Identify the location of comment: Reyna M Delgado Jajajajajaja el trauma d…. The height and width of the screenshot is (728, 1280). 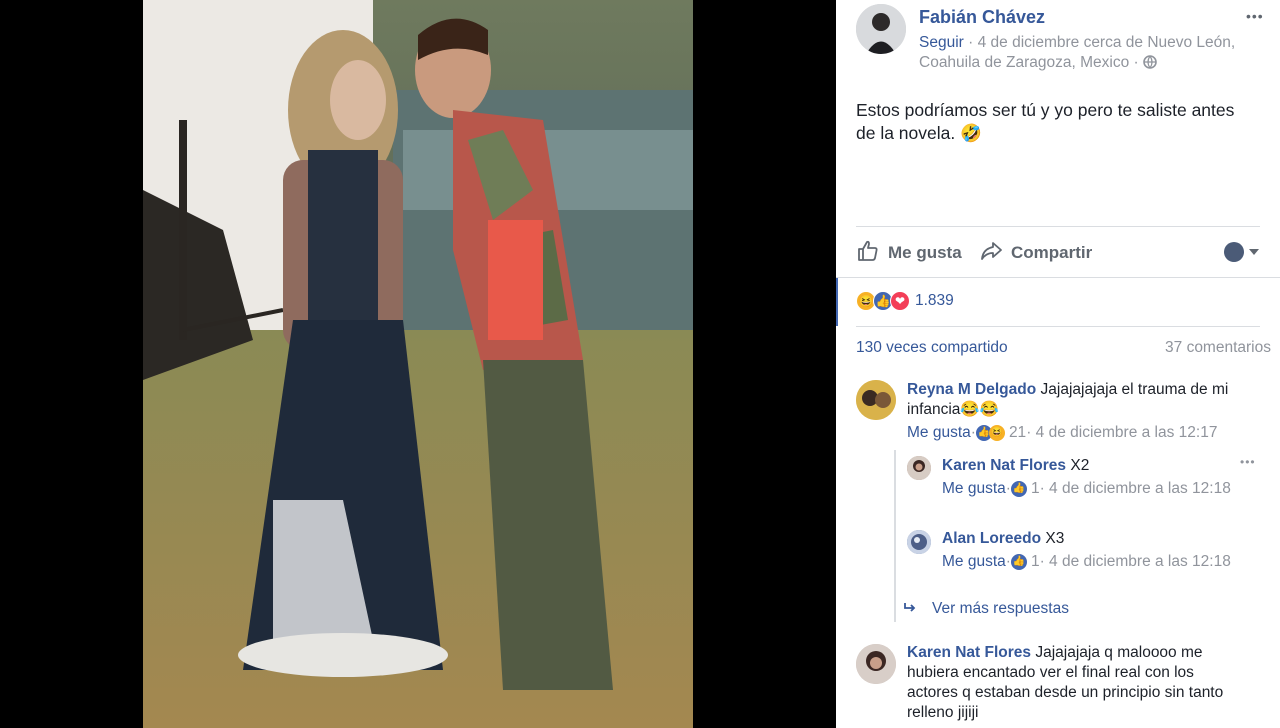
(1072, 411).